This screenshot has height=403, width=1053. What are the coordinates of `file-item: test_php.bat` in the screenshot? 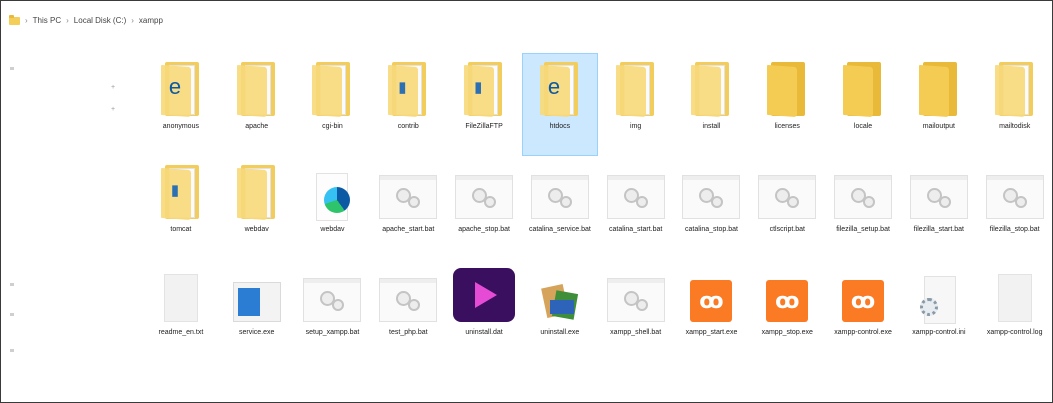 It's located at (408, 310).